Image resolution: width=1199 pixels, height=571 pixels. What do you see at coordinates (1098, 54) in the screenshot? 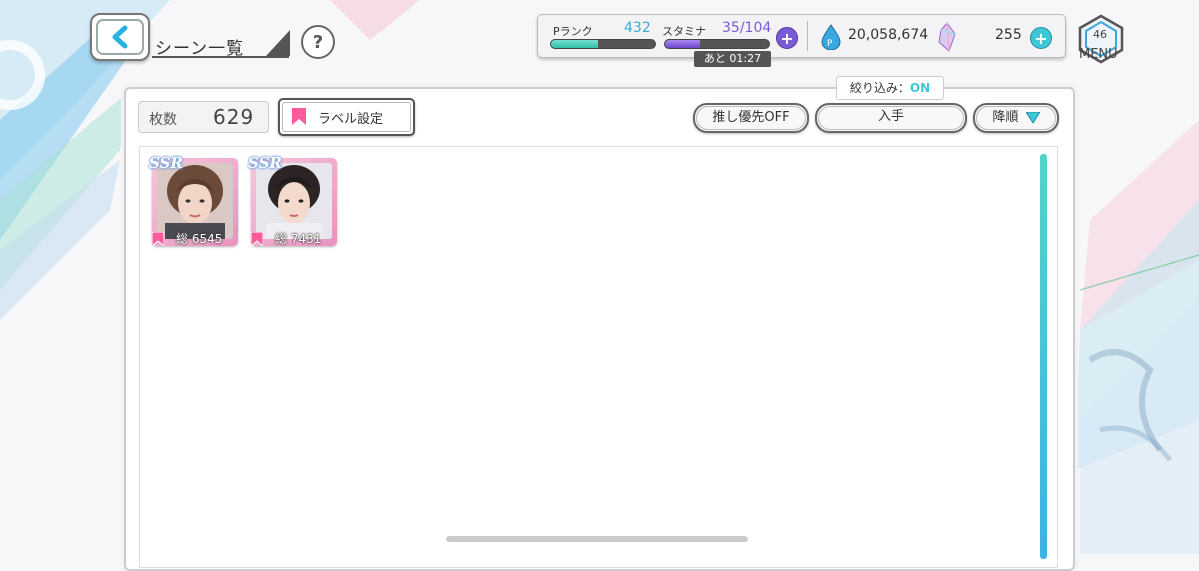
I see `menu-label: MENU` at bounding box center [1098, 54].